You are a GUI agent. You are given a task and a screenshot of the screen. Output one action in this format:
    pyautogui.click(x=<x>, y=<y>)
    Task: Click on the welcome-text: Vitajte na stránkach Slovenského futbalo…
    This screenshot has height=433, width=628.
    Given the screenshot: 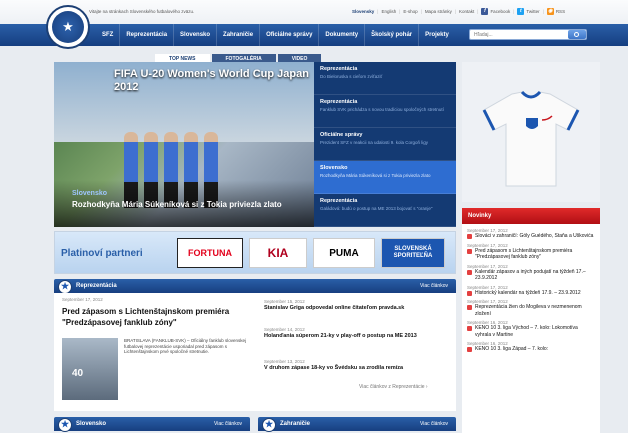 What is the action you would take?
    pyautogui.click(x=142, y=11)
    